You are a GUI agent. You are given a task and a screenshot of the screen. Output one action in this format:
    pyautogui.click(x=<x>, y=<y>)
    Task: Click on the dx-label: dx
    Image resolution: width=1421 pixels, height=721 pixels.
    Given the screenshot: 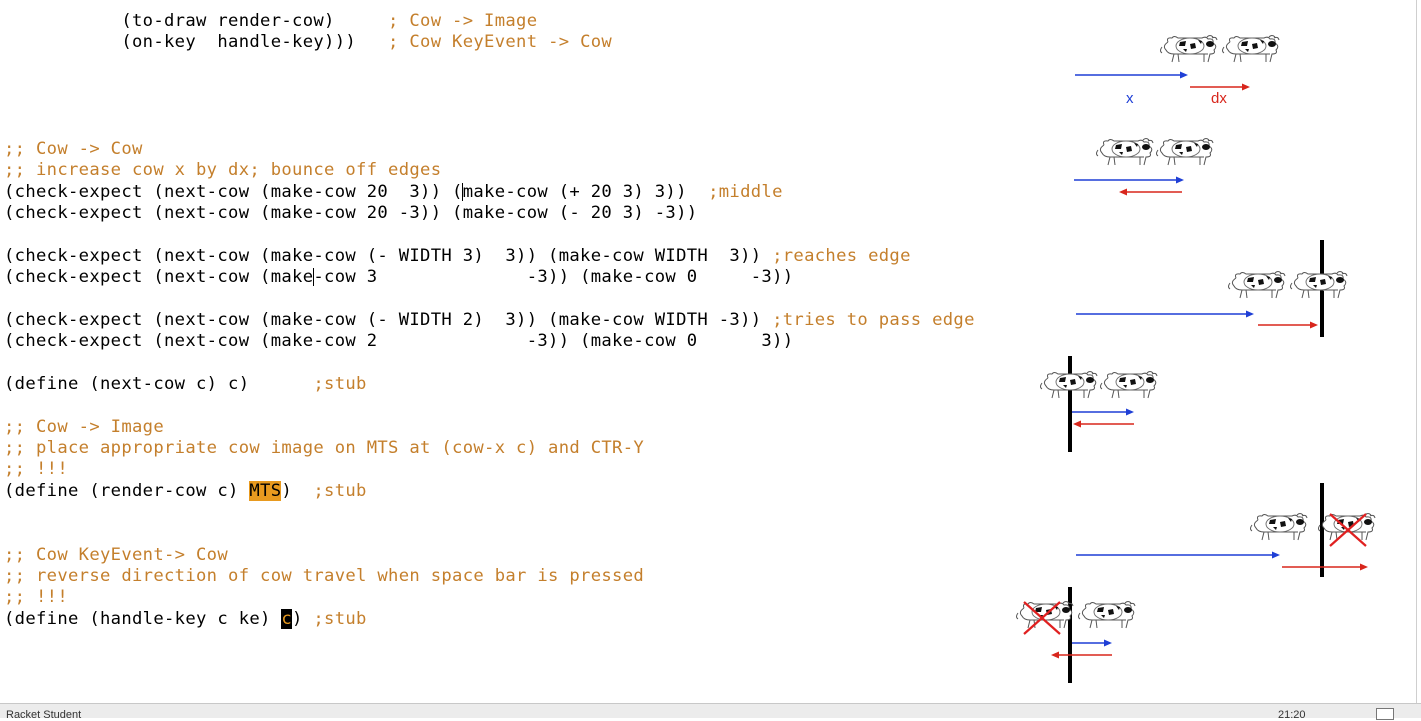 What is the action you would take?
    pyautogui.click(x=1219, y=98)
    